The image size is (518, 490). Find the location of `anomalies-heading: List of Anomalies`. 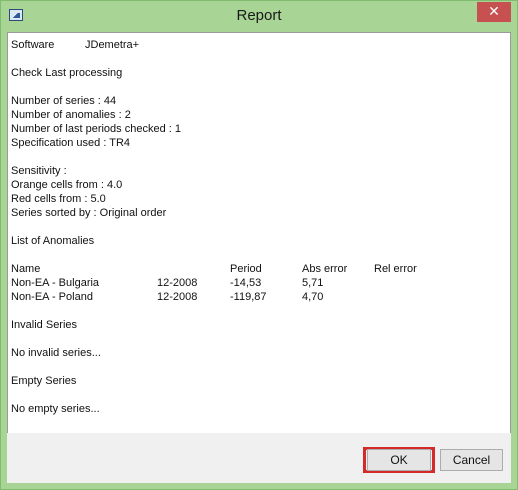

anomalies-heading: List of Anomalies is located at coordinates (53, 241).